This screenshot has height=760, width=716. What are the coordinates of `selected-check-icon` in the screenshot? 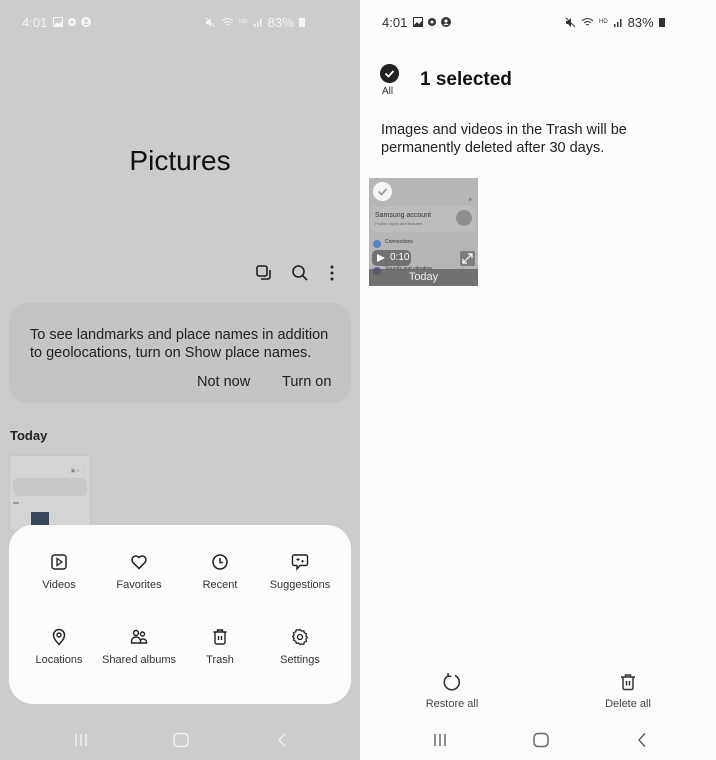 It's located at (382, 191).